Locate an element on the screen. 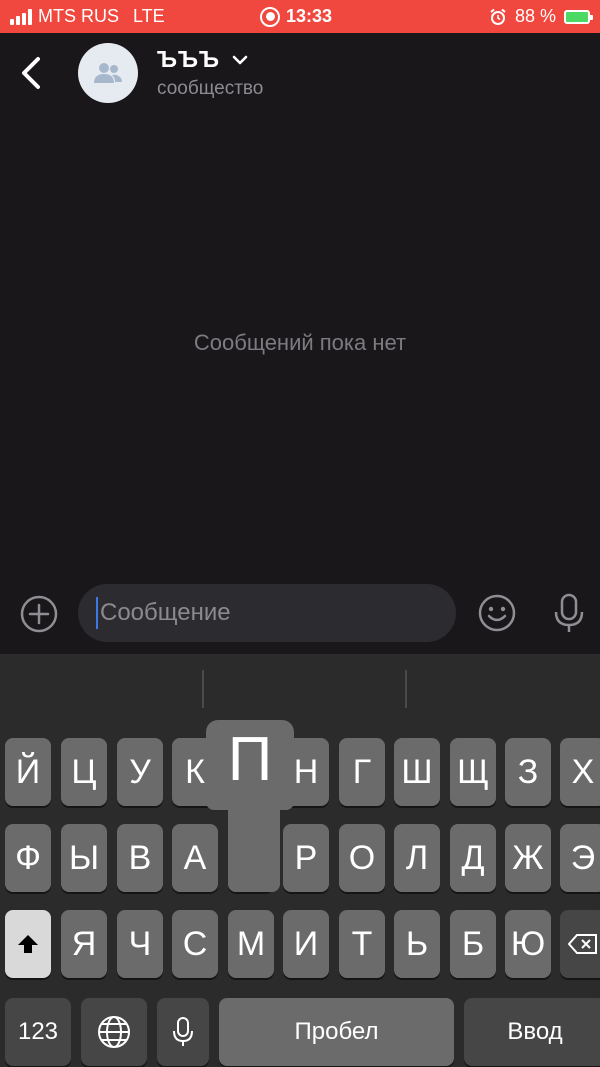  key: М is located at coordinates (251, 944).